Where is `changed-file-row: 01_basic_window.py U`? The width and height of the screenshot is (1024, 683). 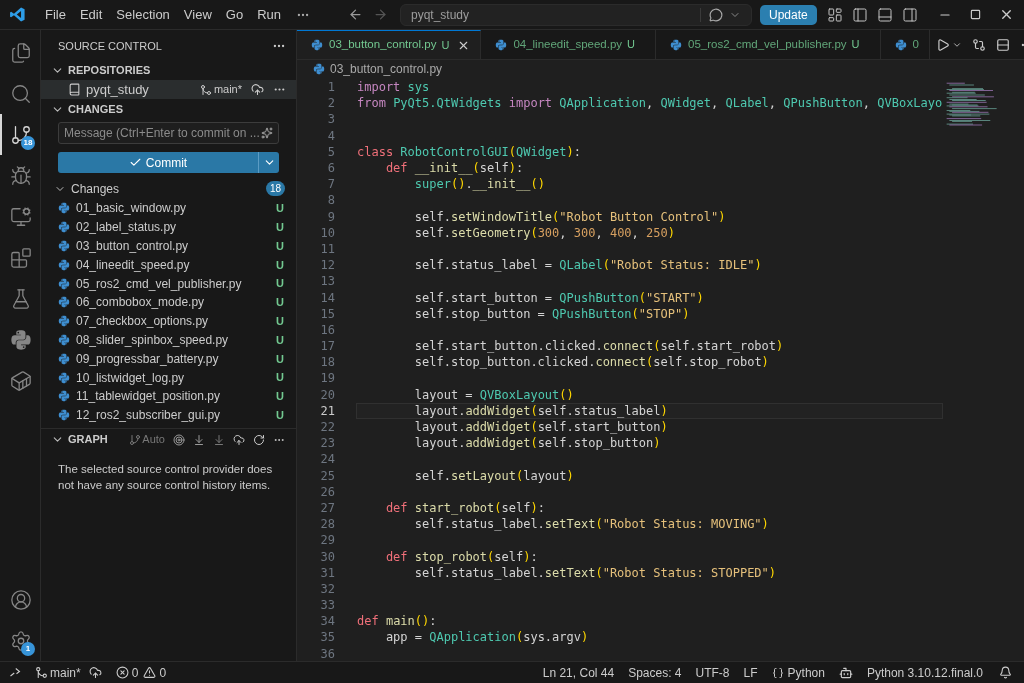 changed-file-row: 01_basic_window.py U is located at coordinates (168, 208).